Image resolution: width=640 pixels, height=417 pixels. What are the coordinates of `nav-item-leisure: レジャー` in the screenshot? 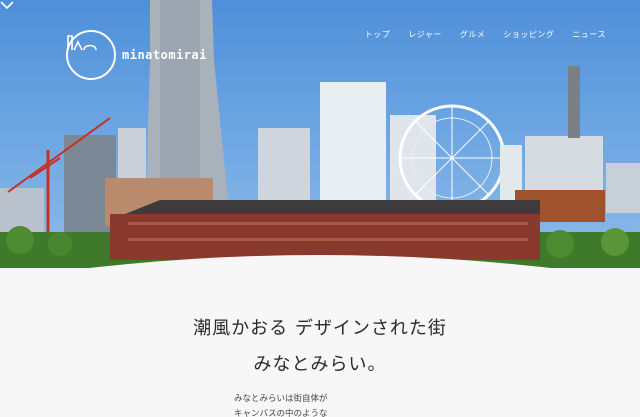 It's located at (425, 34).